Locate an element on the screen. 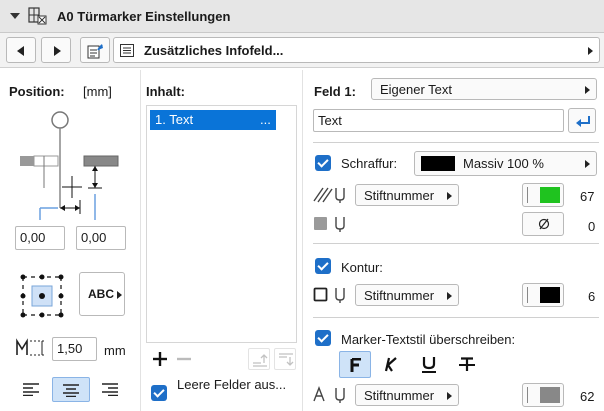 The image size is (604, 411). title-bar: A0 Türmarker Einstellungen is located at coordinates (302, 16).